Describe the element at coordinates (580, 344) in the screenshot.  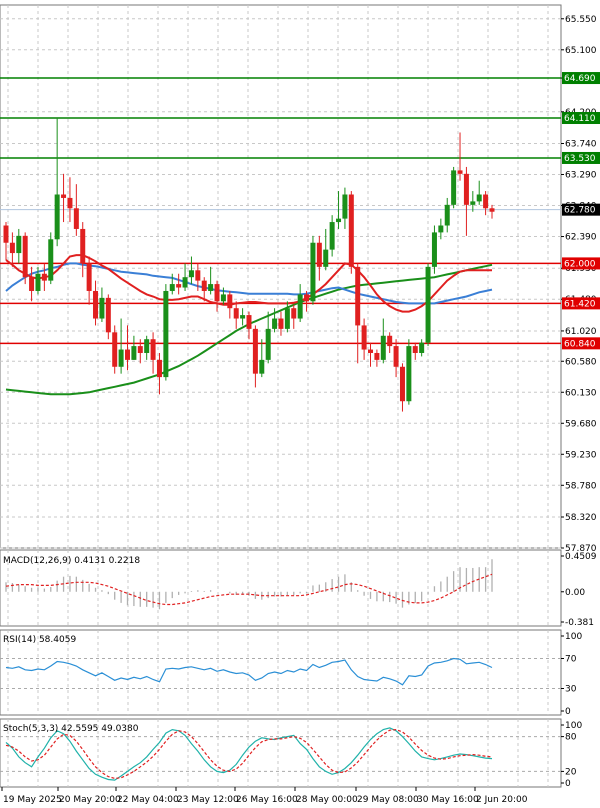
I see `level-tag-label: 60.840` at that location.